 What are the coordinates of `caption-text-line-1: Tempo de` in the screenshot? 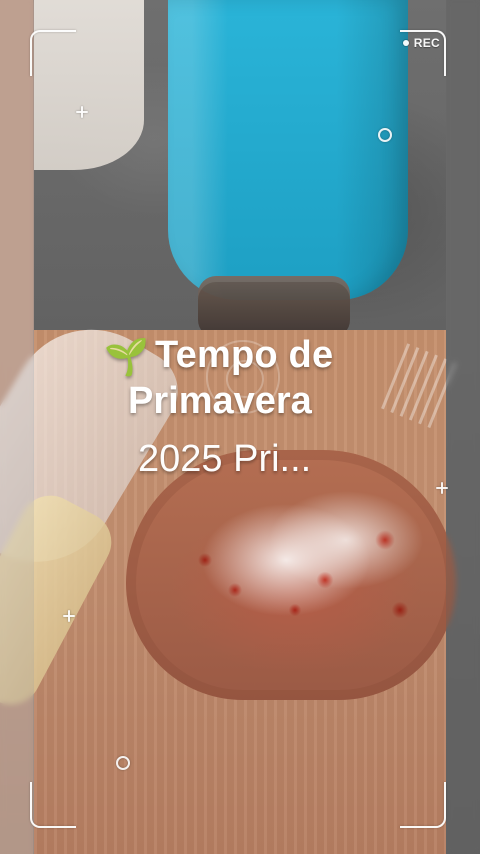 It's located at (244, 355).